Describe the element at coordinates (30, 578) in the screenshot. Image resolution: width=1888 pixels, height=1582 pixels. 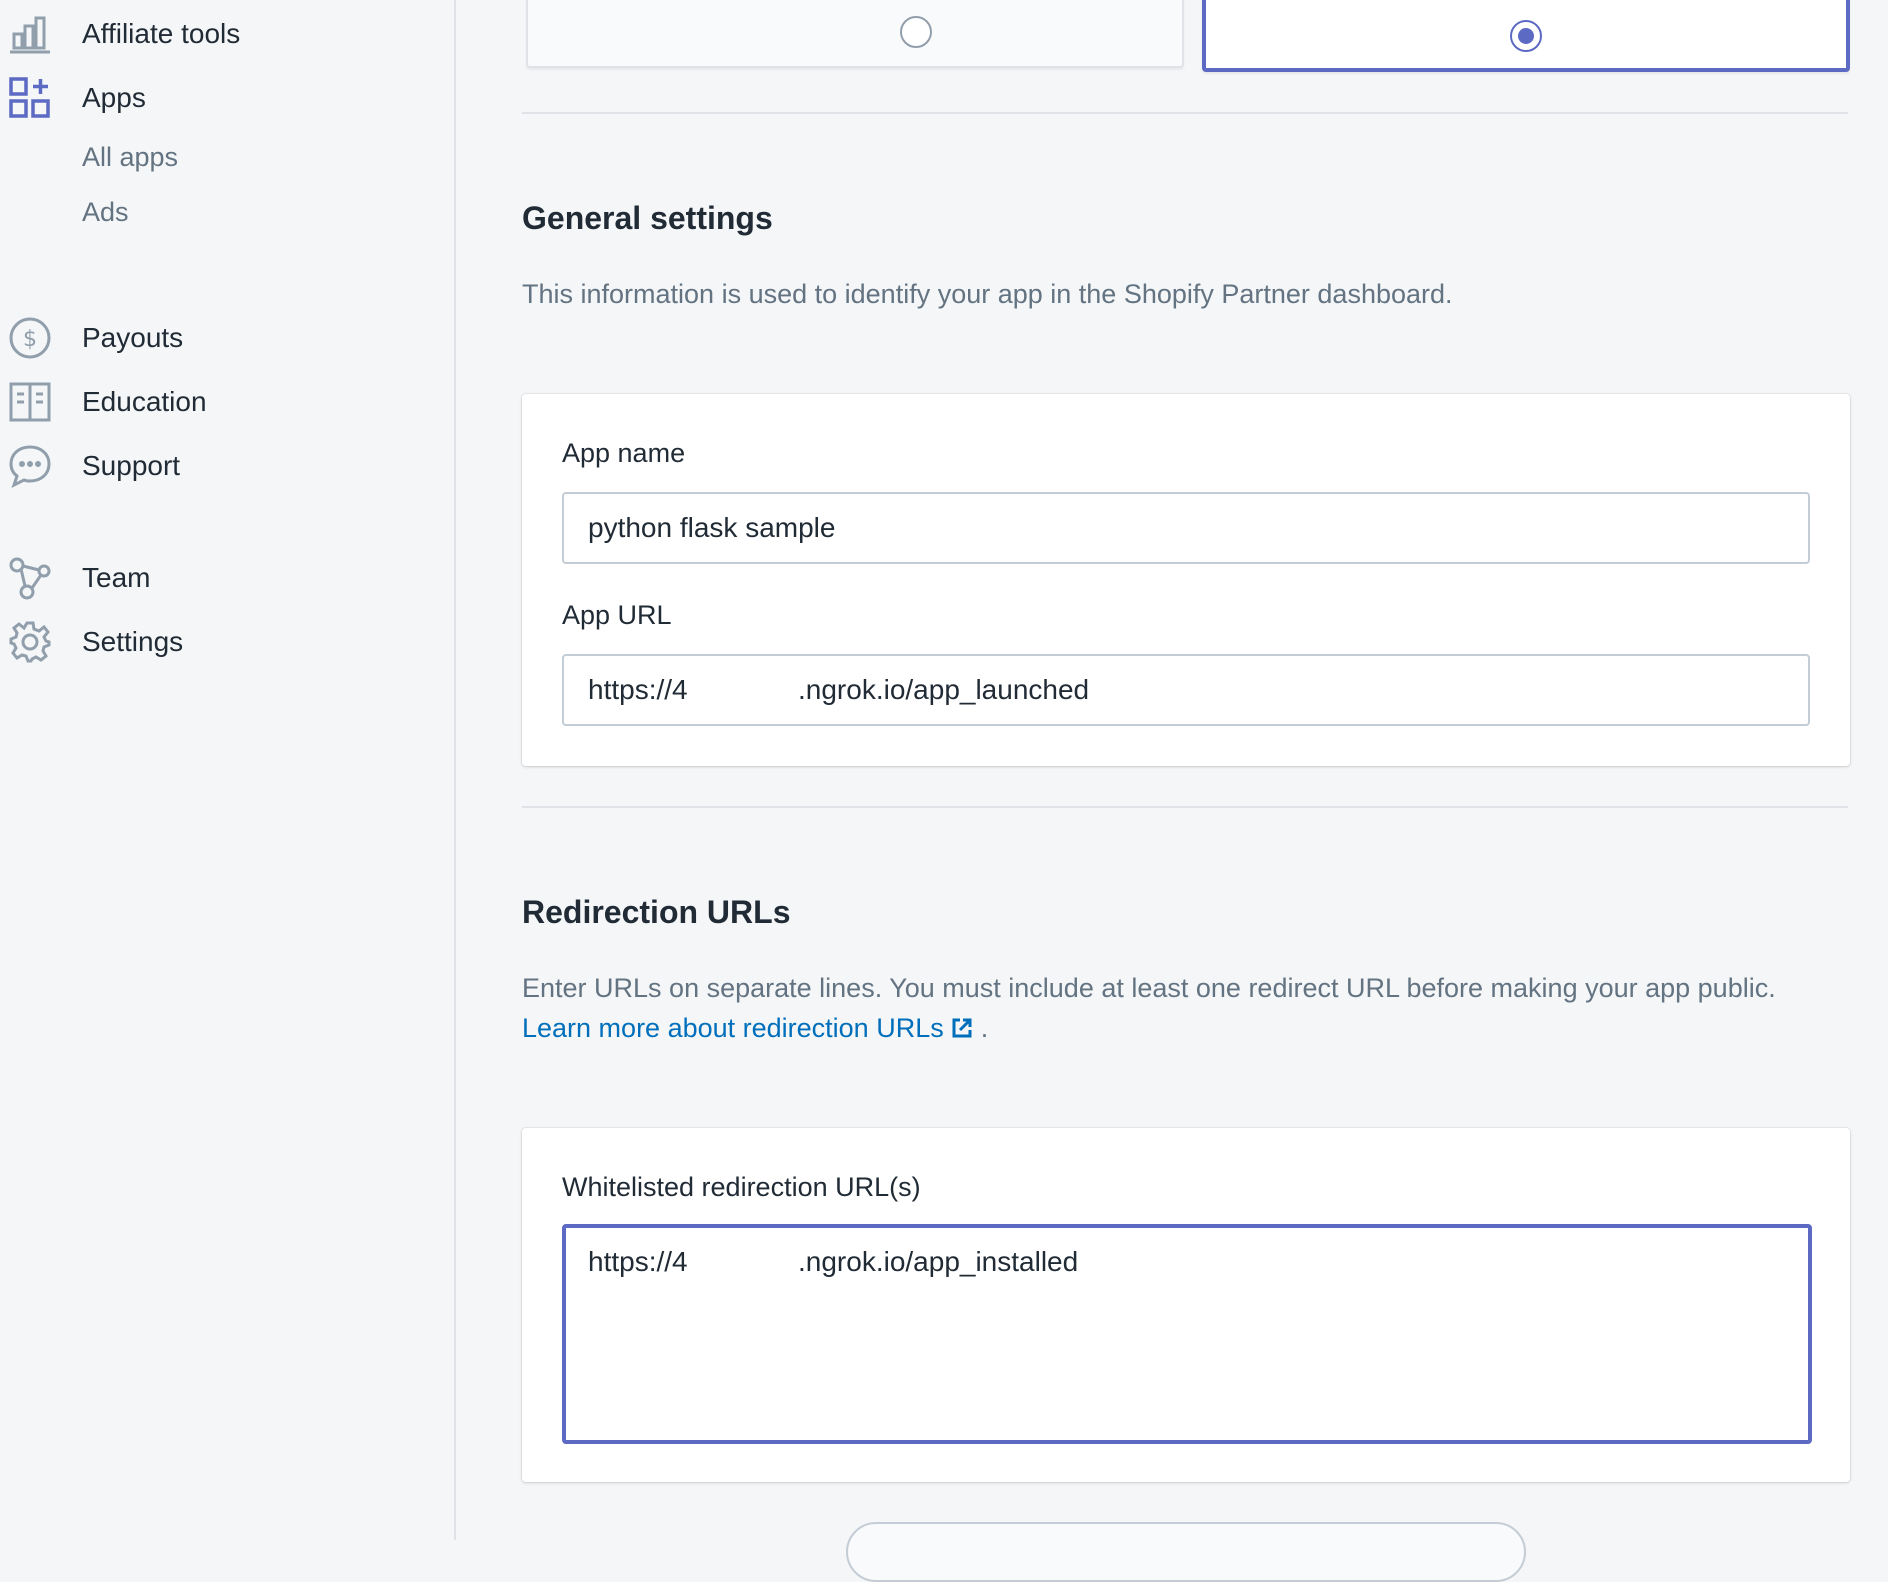
I see `team-icon` at that location.